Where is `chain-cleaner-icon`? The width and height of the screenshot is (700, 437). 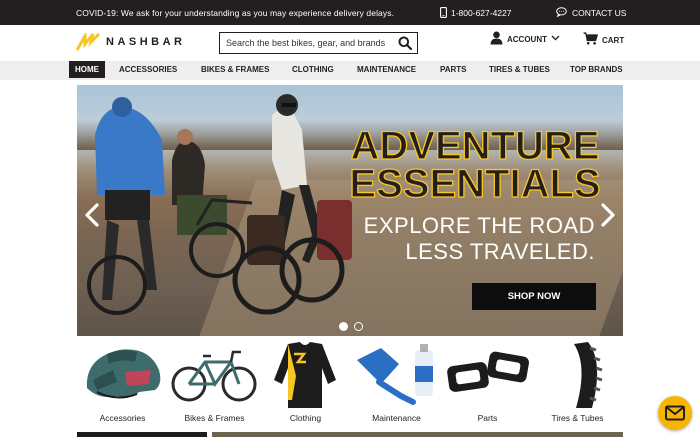 chain-cleaner-icon is located at coordinates (395, 374).